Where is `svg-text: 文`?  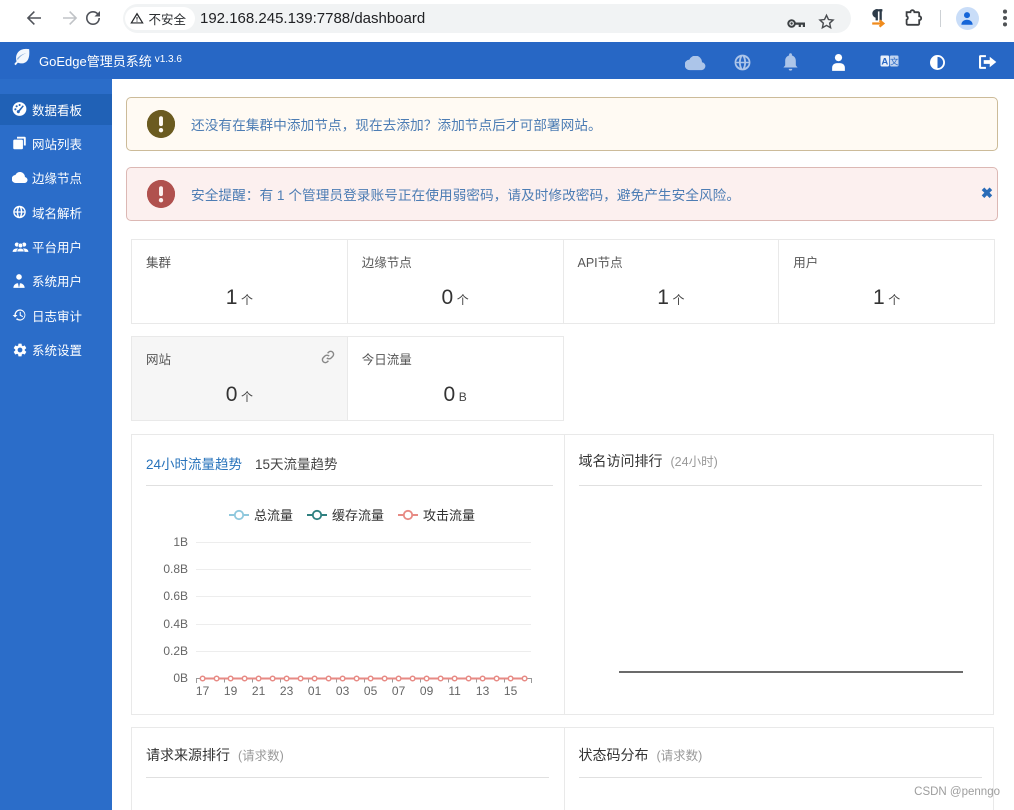 svg-text: 文 is located at coordinates (893, 61).